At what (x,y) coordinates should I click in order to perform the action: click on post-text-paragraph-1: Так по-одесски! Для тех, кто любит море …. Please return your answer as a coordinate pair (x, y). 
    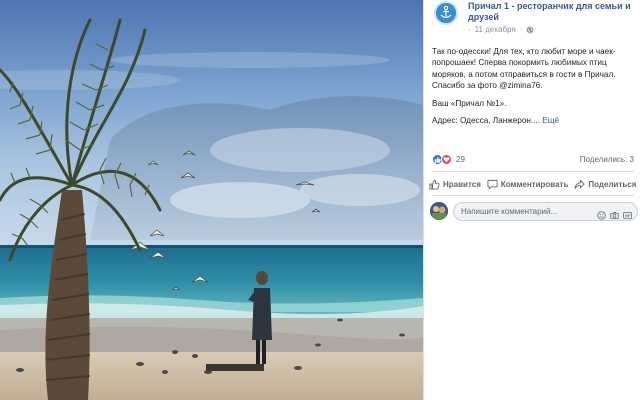
    Looking at the image, I should click on (524, 69).